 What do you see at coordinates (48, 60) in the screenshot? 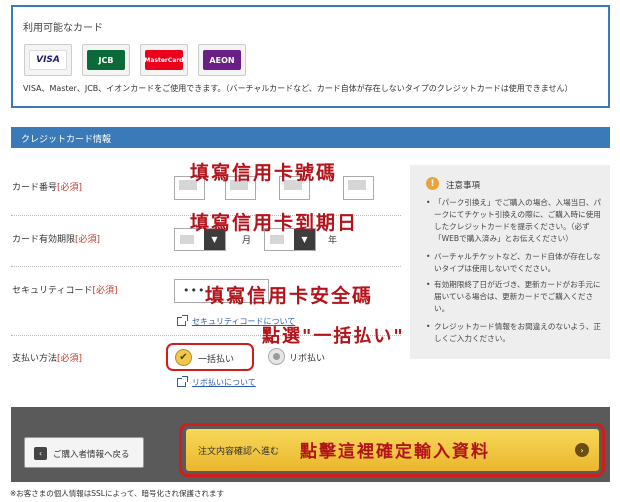
I see `visa-logo: VISA` at bounding box center [48, 60].